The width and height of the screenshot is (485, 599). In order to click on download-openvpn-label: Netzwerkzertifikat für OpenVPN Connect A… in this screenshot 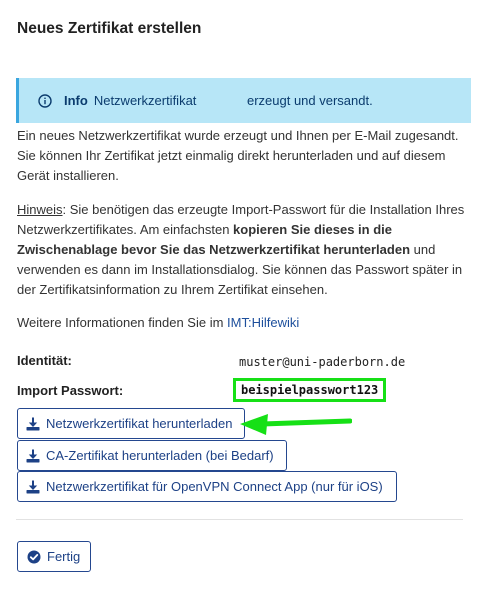, I will do `click(214, 486)`.